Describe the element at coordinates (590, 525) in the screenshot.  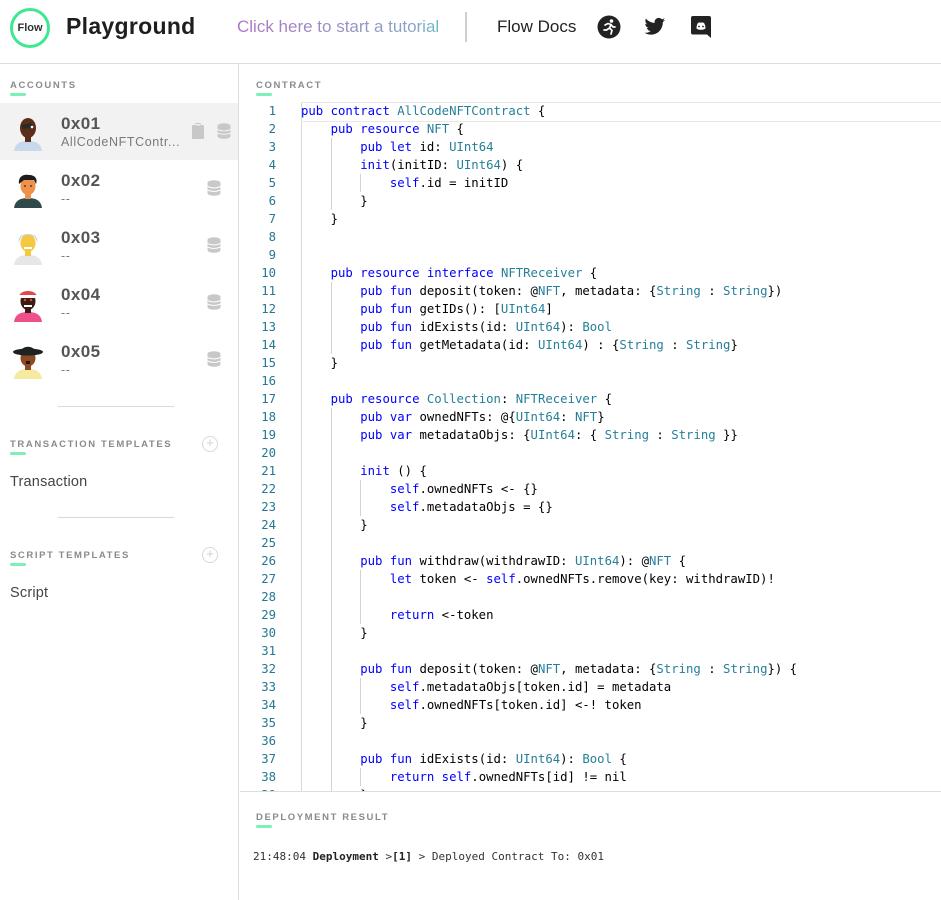
I see `code-line: 24 }` at that location.